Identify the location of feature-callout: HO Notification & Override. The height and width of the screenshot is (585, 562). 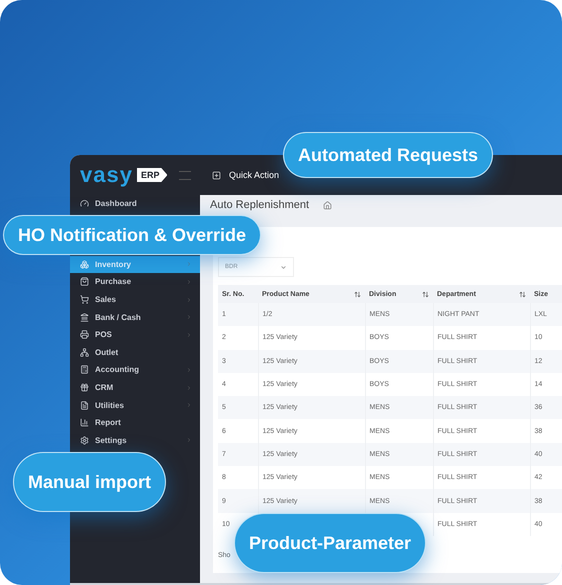
(132, 235).